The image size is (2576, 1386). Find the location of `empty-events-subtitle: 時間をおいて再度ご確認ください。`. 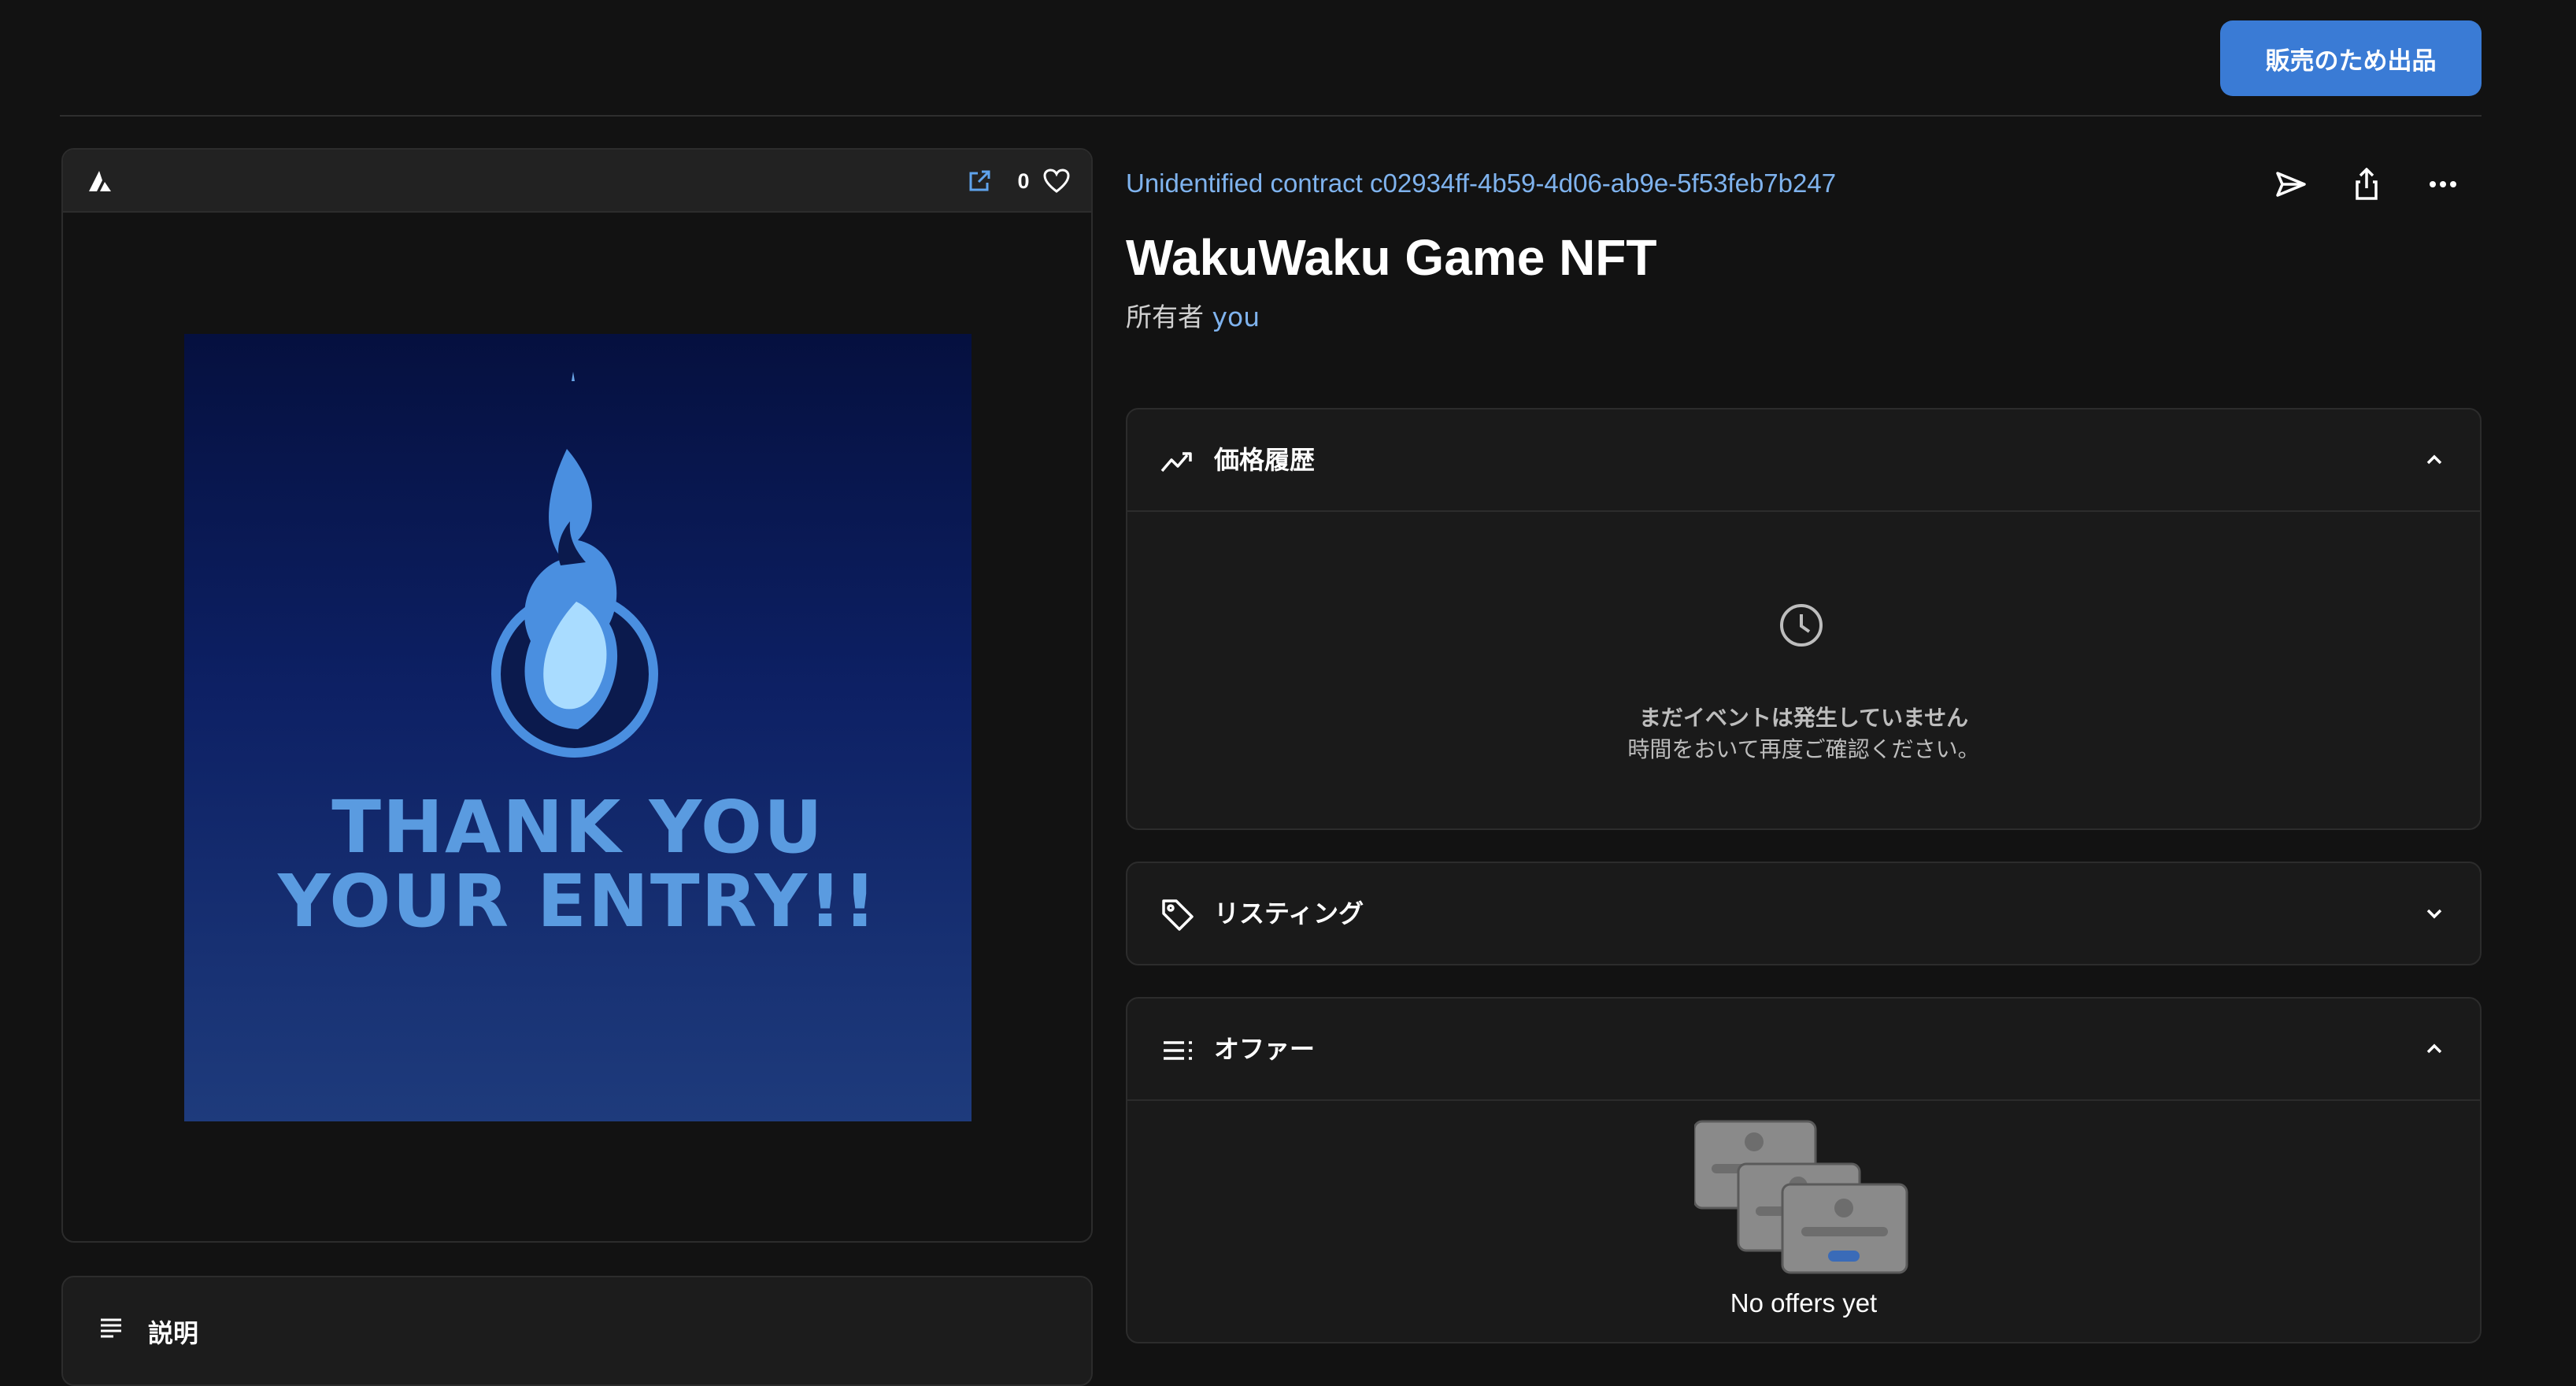

empty-events-subtitle: 時間をおいて再度ご確認ください。 is located at coordinates (1803, 749).